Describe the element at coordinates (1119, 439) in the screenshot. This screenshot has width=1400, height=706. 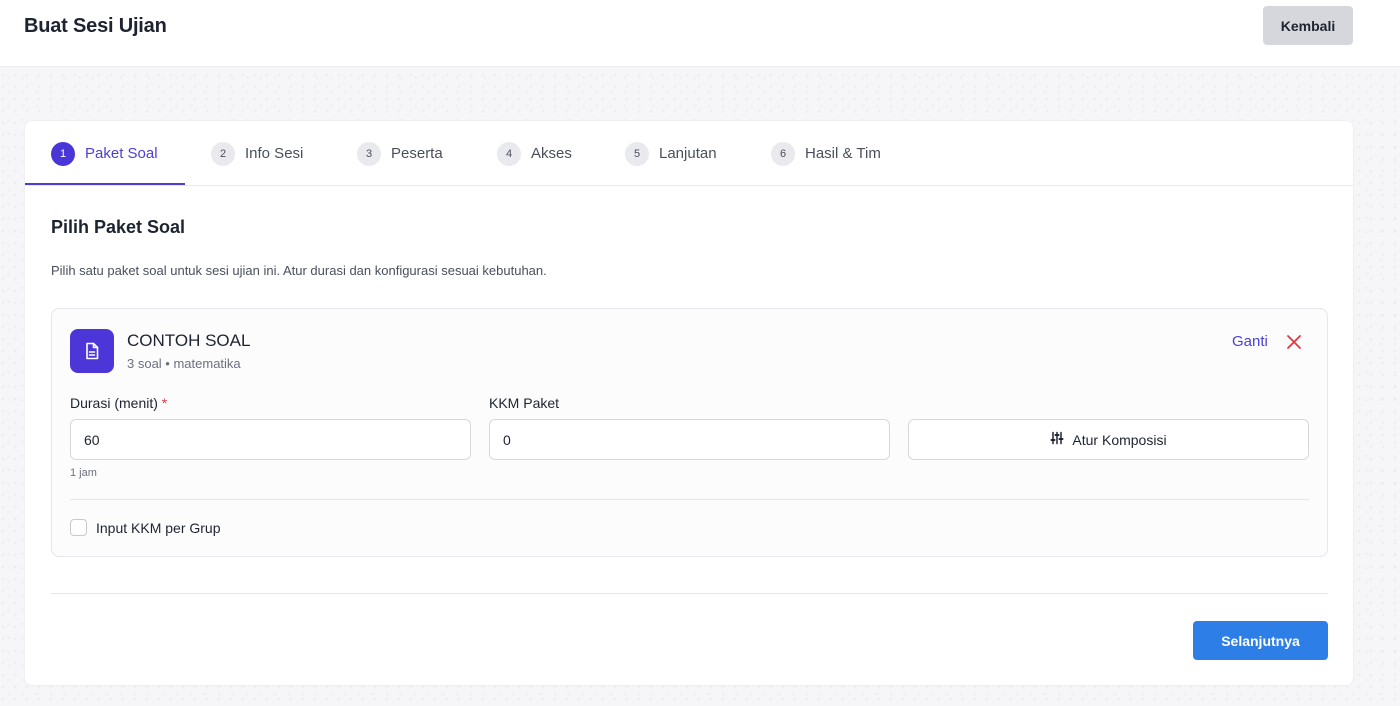
I see `atur-komposisi-label: Atur Komposisi` at that location.